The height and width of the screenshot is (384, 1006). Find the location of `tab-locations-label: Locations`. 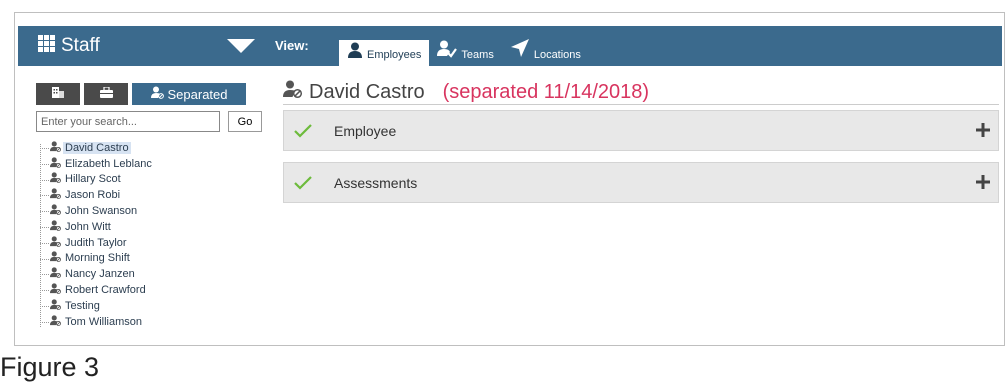

tab-locations-label: Locations is located at coordinates (557, 55).